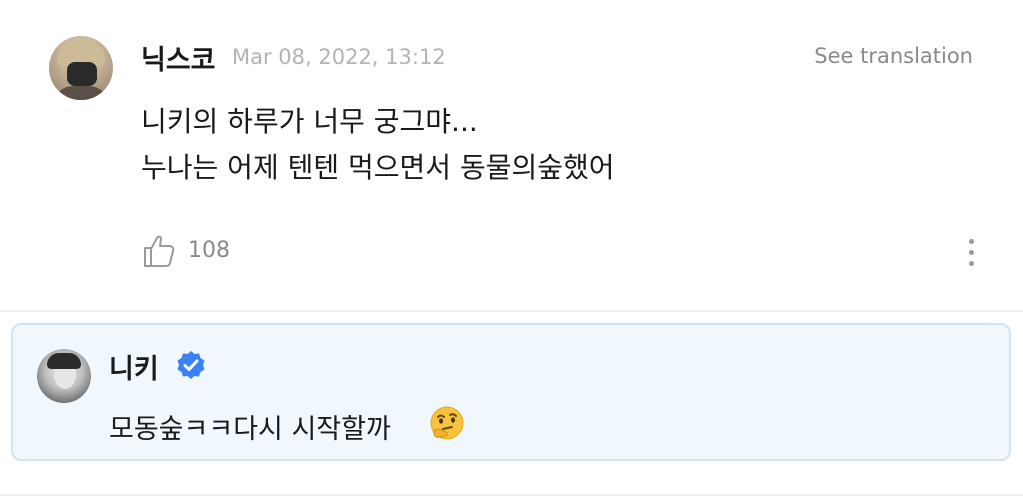 This screenshot has width=1023, height=501. Describe the element at coordinates (339, 57) in the screenshot. I see `comment-timestamp: Mar 08, 2022, 13:12` at that location.